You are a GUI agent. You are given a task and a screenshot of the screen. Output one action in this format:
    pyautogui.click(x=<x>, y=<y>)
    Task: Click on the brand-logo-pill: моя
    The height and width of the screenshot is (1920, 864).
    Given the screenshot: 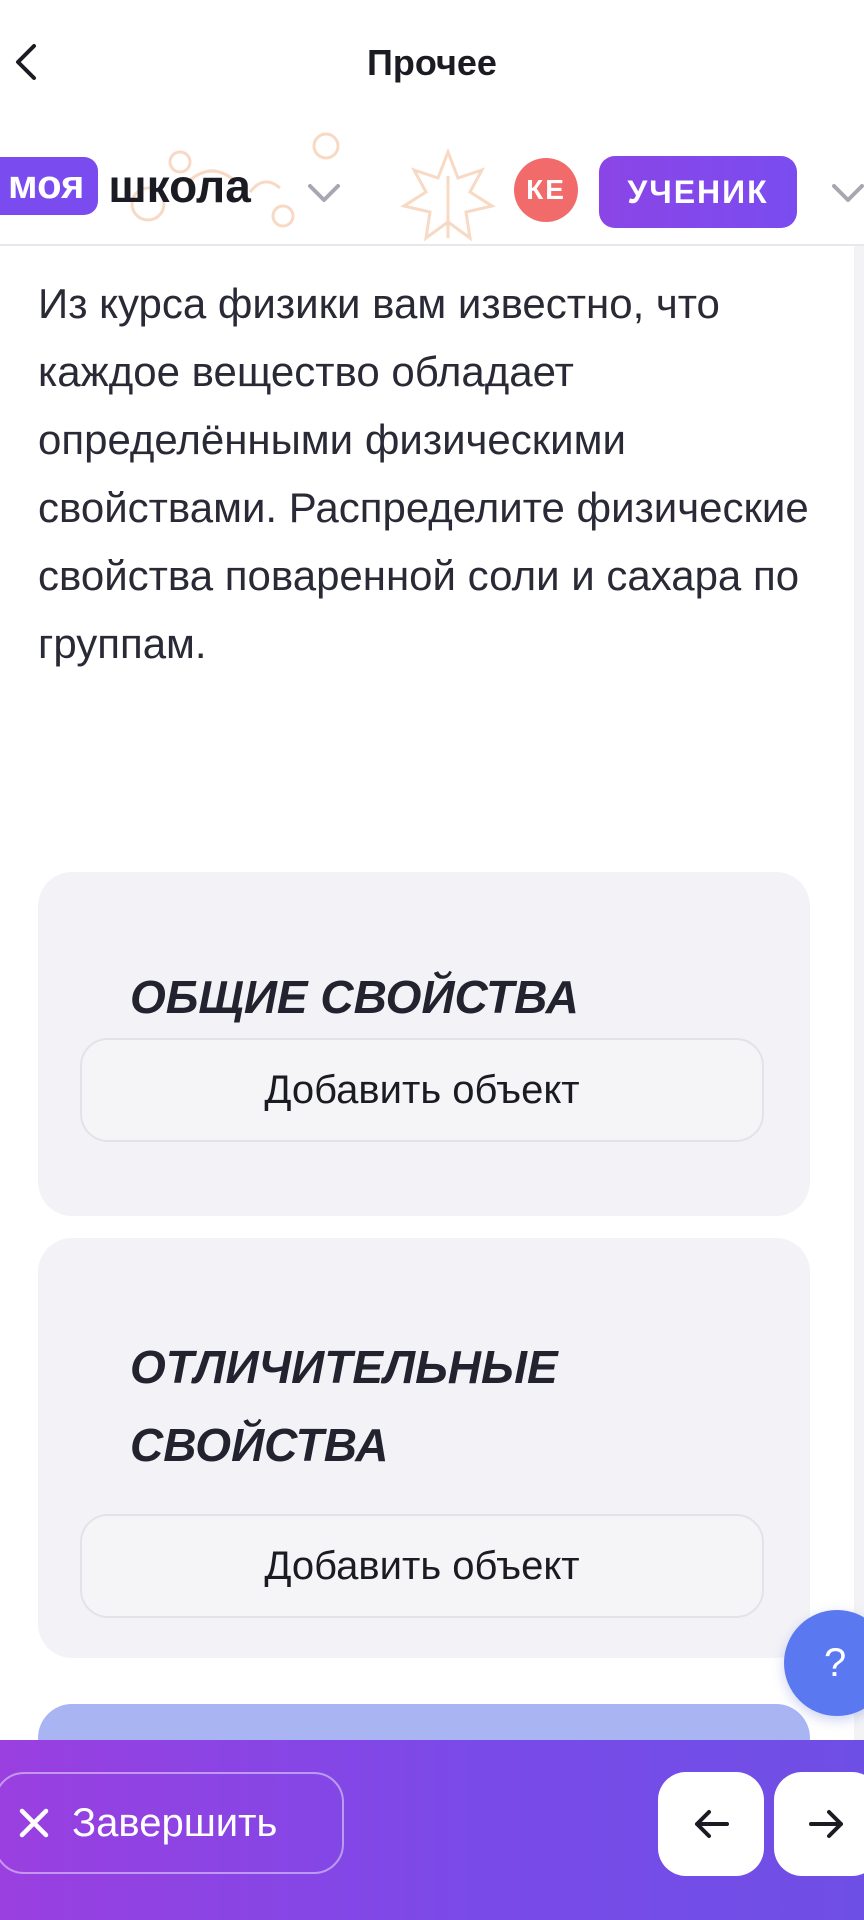 What is the action you would take?
    pyautogui.click(x=49, y=186)
    